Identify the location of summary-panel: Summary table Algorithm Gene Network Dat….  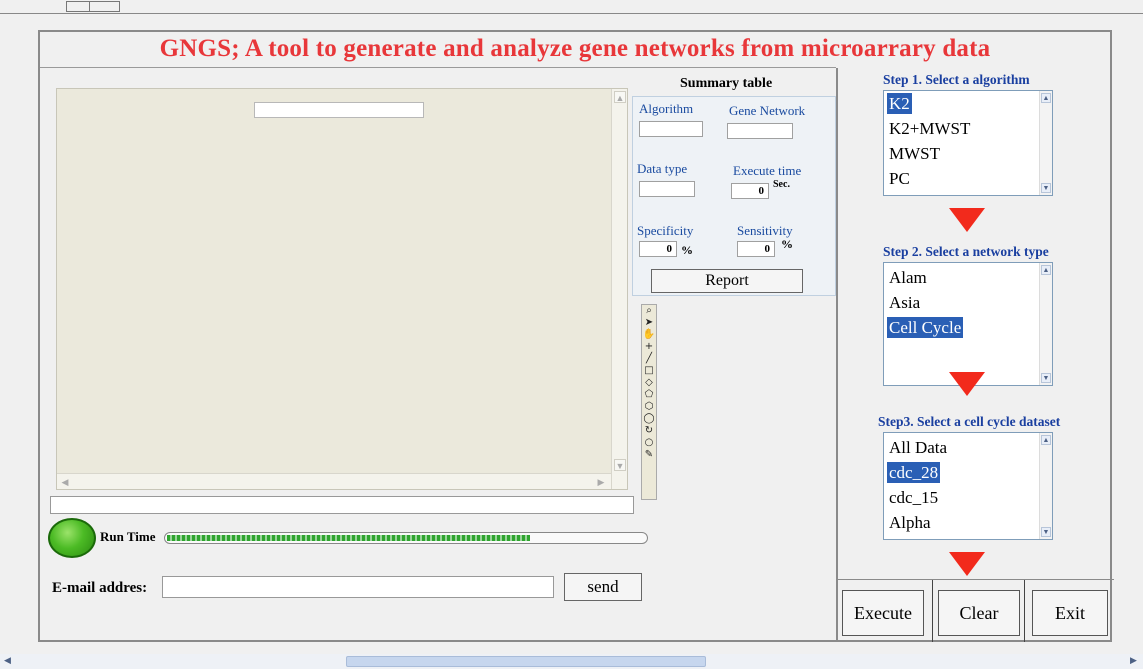
(732, 184).